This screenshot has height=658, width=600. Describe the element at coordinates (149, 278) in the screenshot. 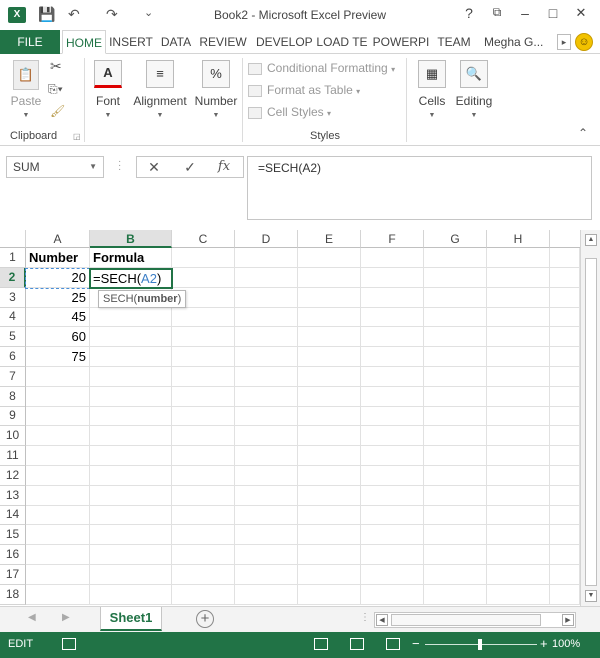

I see `cell-reference: A2` at that location.